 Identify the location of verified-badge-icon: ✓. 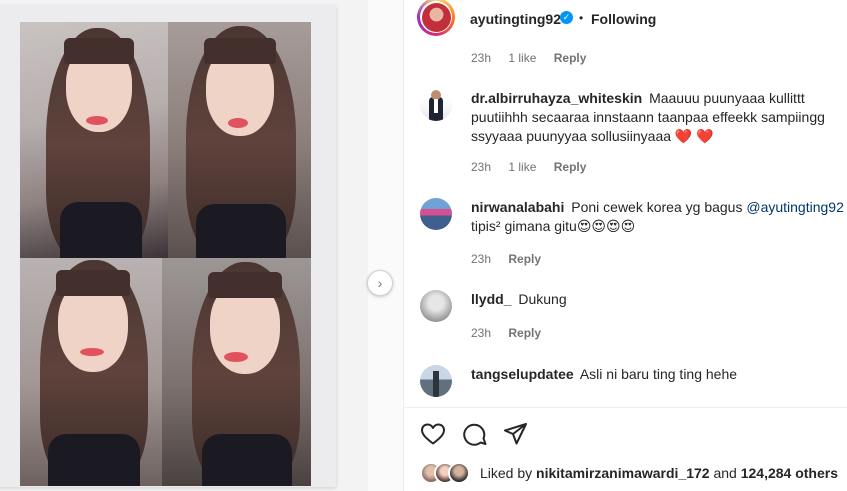
(566, 17).